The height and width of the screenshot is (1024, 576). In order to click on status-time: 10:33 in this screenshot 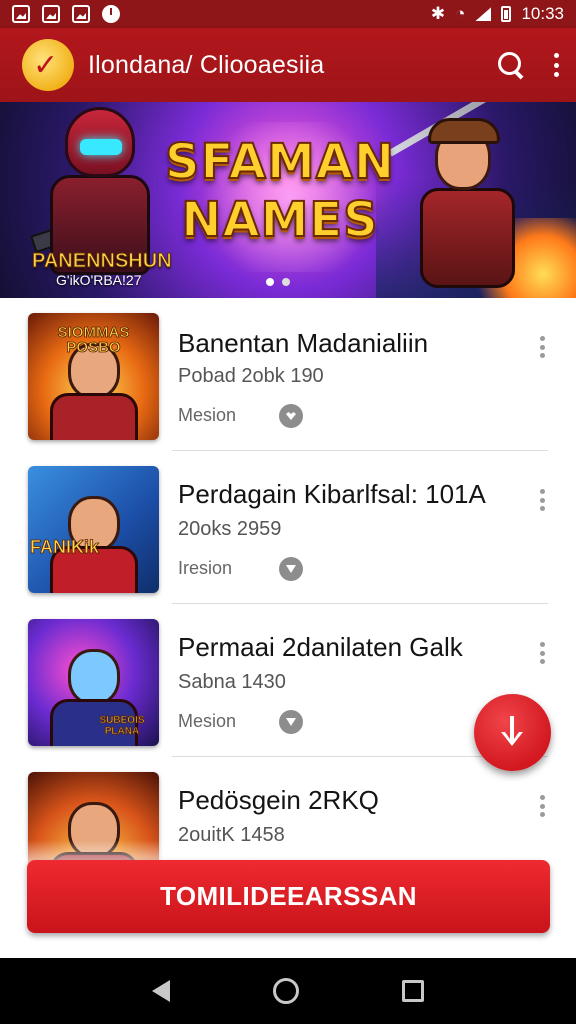, I will do `click(542, 13)`.